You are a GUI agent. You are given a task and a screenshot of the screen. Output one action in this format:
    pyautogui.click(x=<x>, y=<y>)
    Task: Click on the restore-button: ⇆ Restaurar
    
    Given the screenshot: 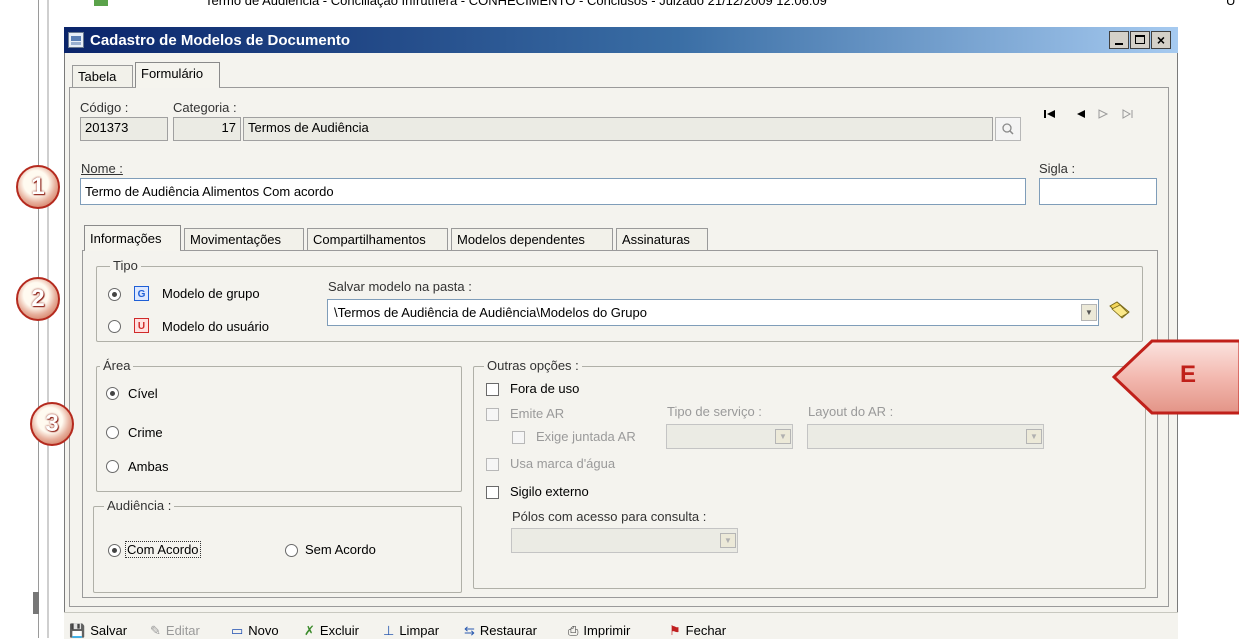 What is the action you would take?
    pyautogui.click(x=500, y=631)
    